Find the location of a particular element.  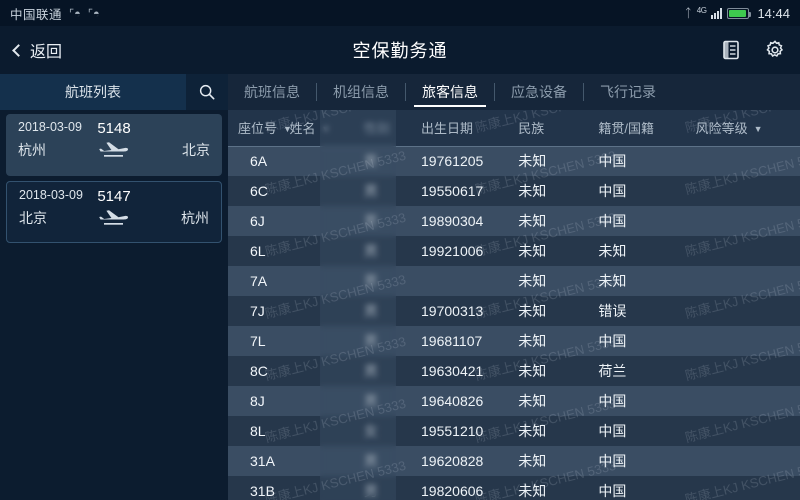

status-bar-right: ᛏ 4G 14:44 is located at coordinates (737, 13).